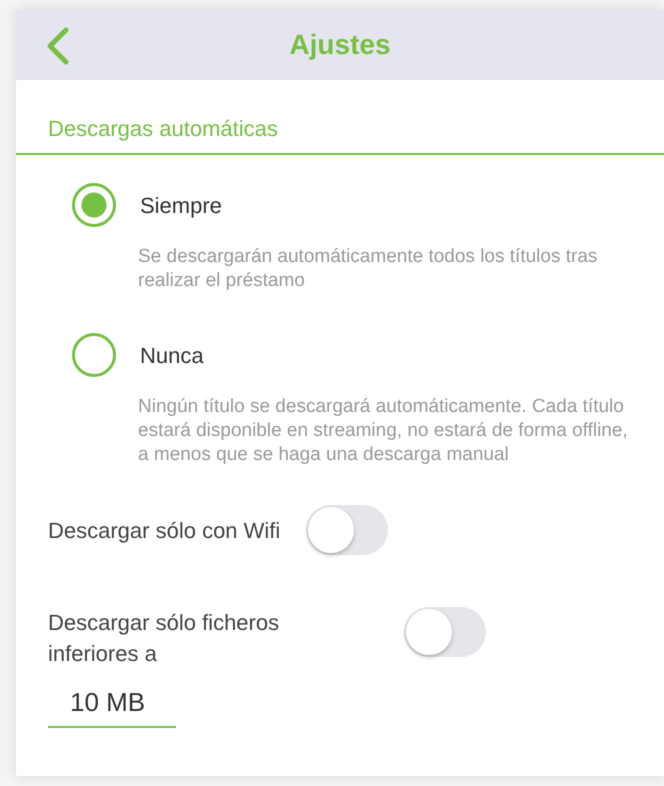 The height and width of the screenshot is (786, 664). Describe the element at coordinates (340, 117) in the screenshot. I see `section-title: Descargas automáticas` at that location.